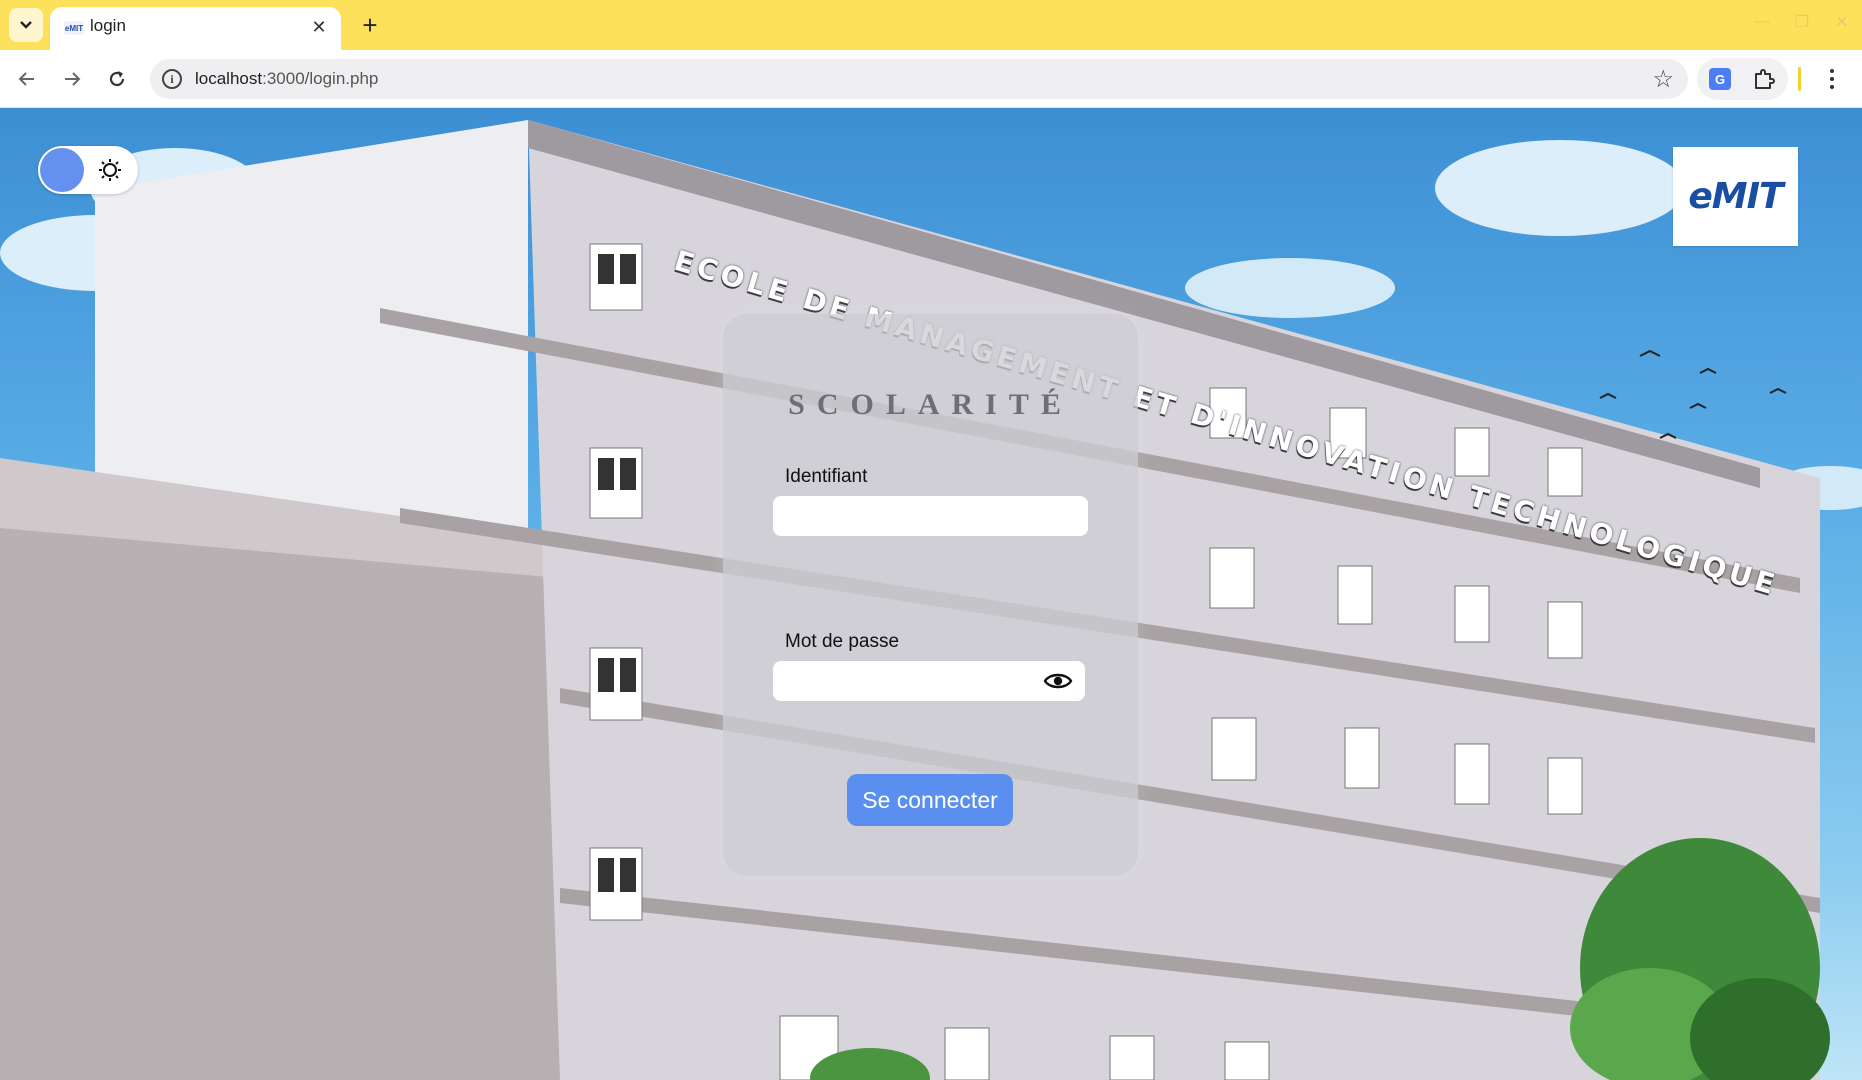 The height and width of the screenshot is (1080, 1862). Describe the element at coordinates (319, 27) in the screenshot. I see `close-tab-icon: ✕` at that location.